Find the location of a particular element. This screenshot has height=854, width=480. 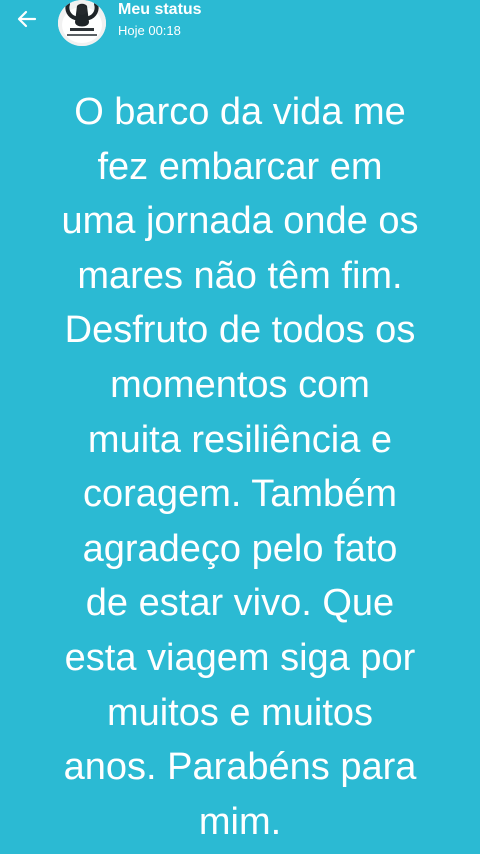

status-line: muita resiliência e is located at coordinates (240, 439).